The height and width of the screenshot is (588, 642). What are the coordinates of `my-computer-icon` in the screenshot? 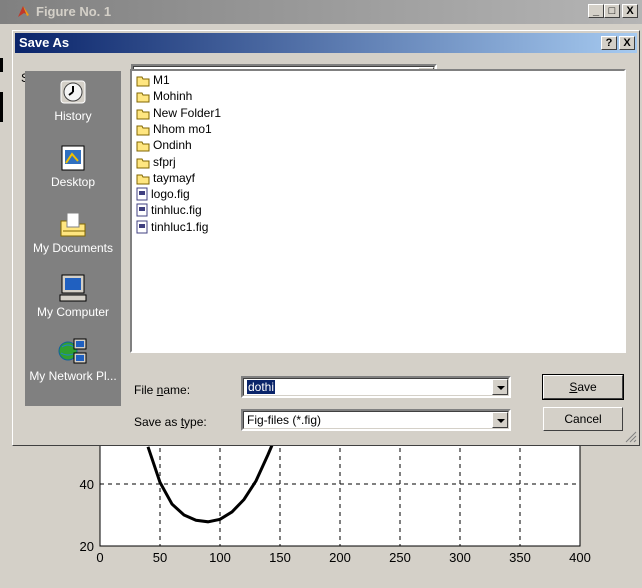 It's located at (73, 288).